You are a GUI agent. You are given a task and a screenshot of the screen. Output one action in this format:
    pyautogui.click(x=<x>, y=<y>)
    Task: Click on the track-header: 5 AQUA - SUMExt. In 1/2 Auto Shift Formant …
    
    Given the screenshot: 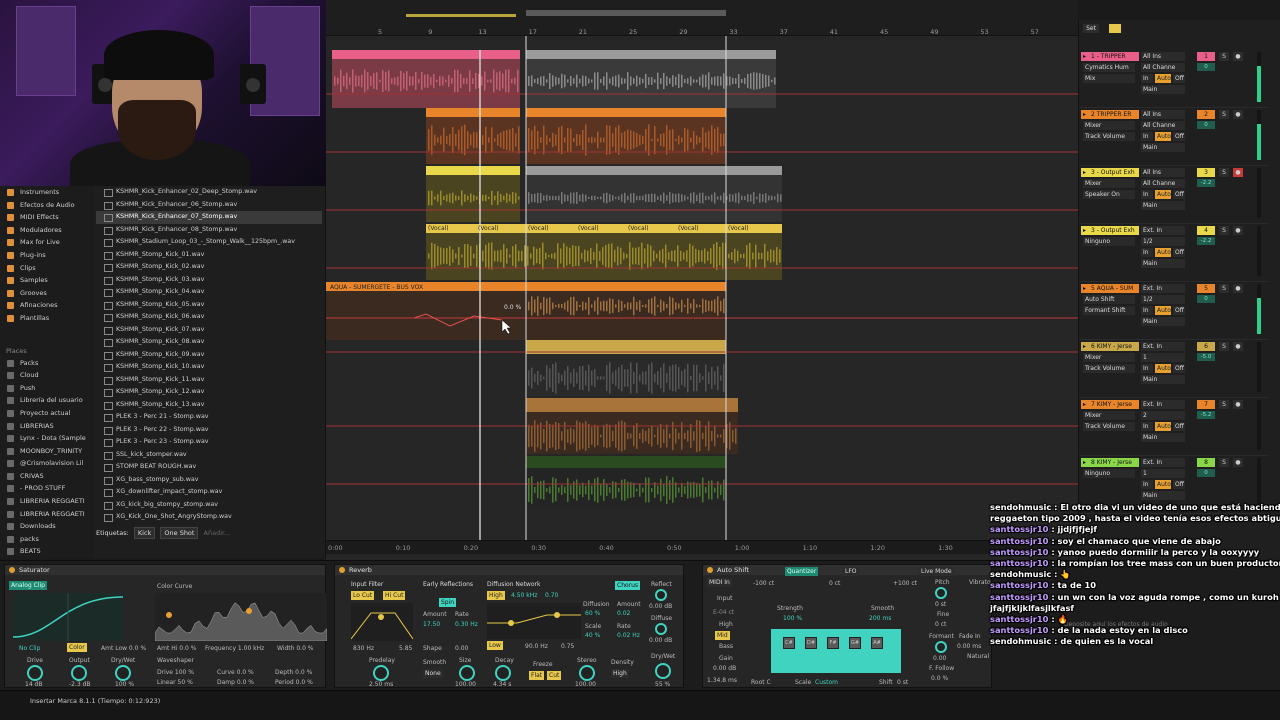 What is the action you would take?
    pyautogui.click(x=1174, y=311)
    